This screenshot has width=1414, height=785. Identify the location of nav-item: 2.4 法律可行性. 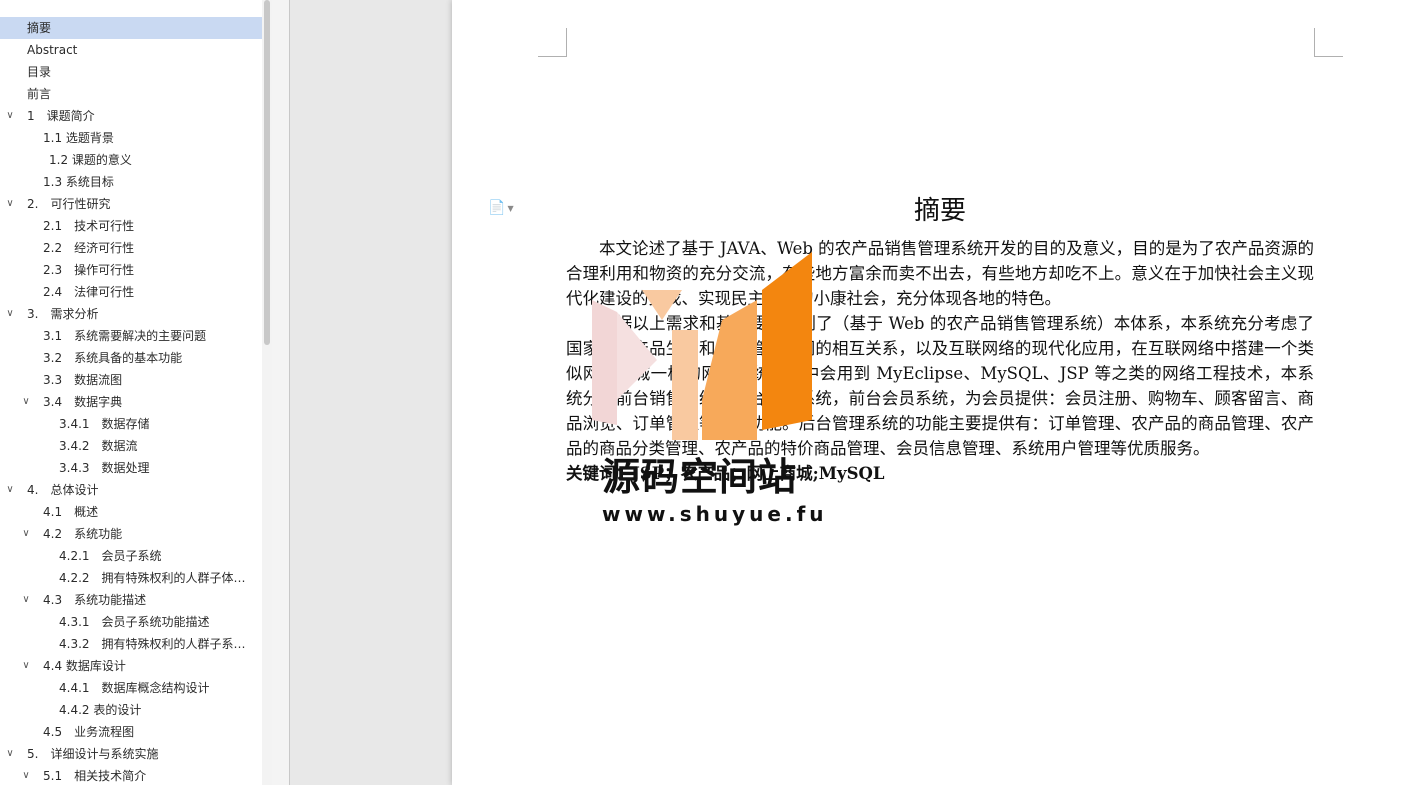
(131, 292).